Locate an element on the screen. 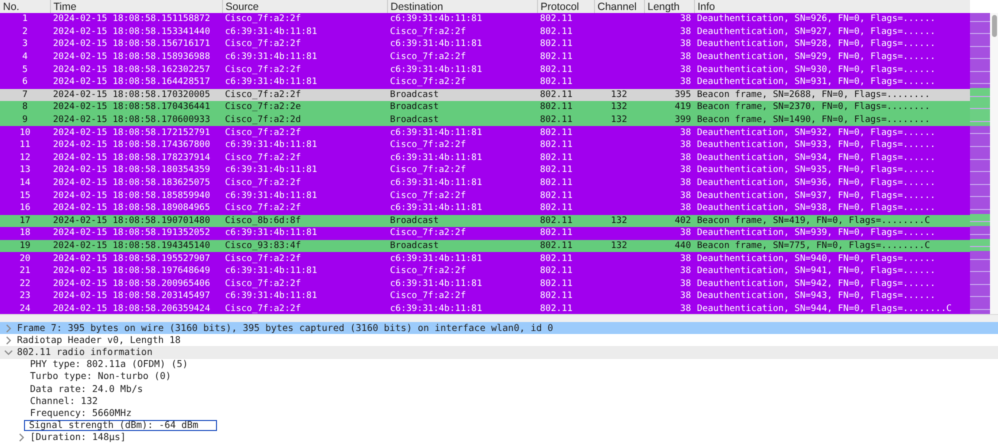  column-header: Destination is located at coordinates (462, 6).